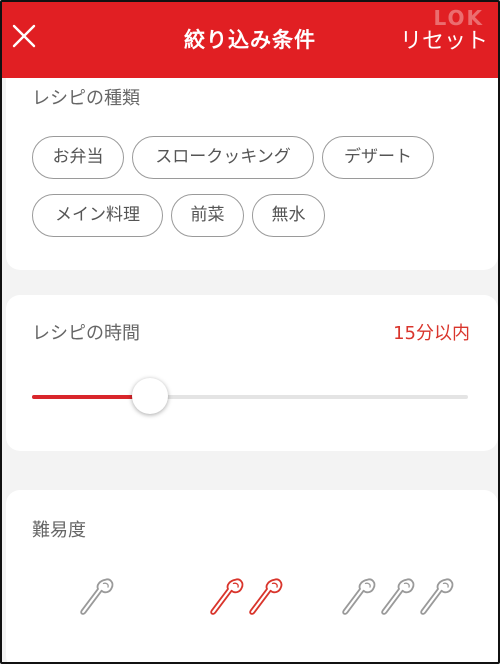 The width and height of the screenshot is (500, 664). I want to click on recipe-time-label: レシピの時間, so click(86, 333).